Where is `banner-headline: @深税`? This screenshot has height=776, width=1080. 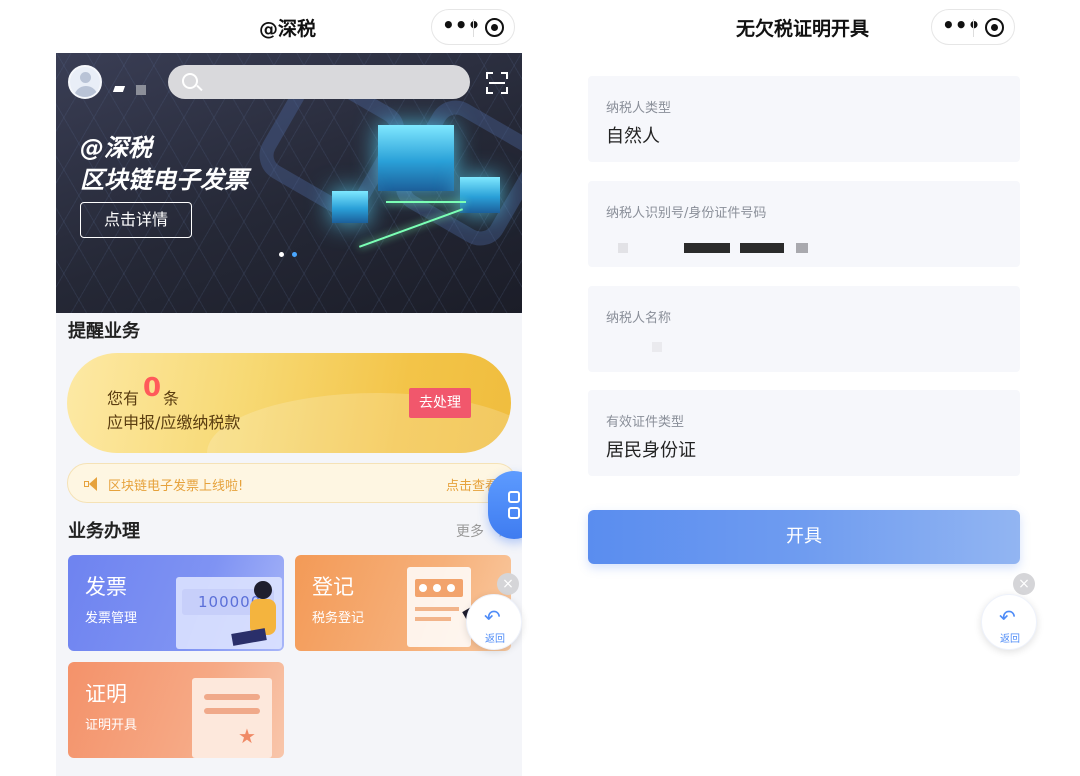
banner-headline: @深税 is located at coordinates (116, 148).